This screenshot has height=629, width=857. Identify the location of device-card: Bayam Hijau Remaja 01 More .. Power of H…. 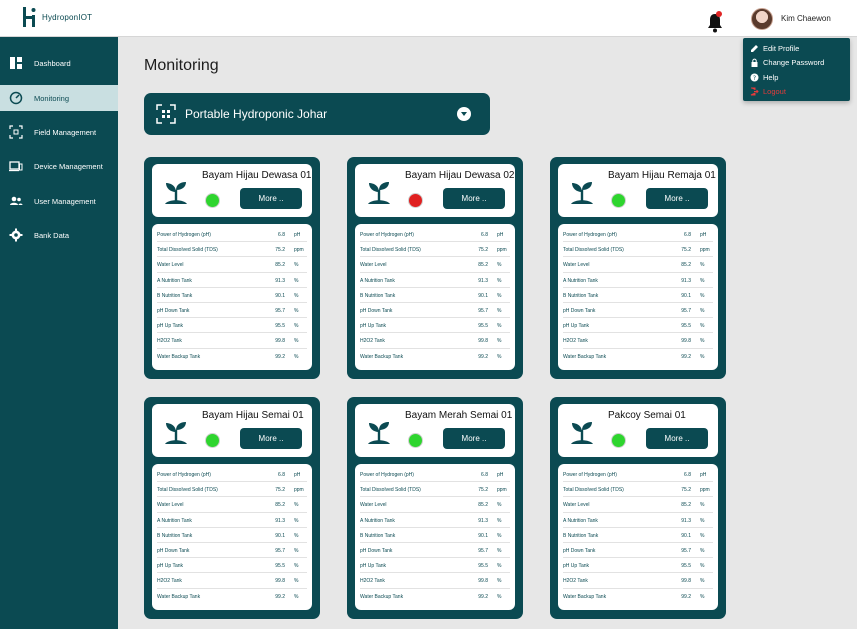
(638, 268).